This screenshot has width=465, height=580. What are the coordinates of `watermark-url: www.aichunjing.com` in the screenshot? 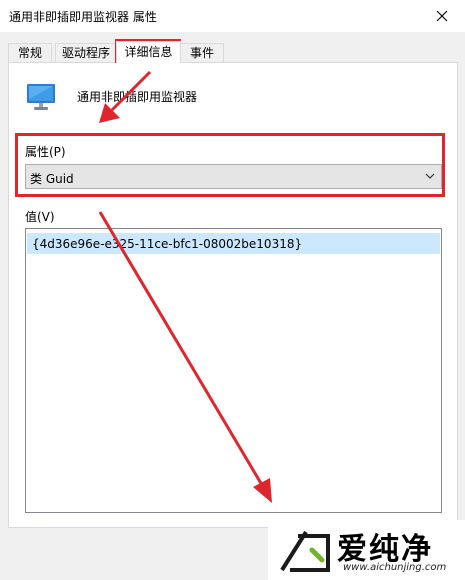 It's located at (395, 567).